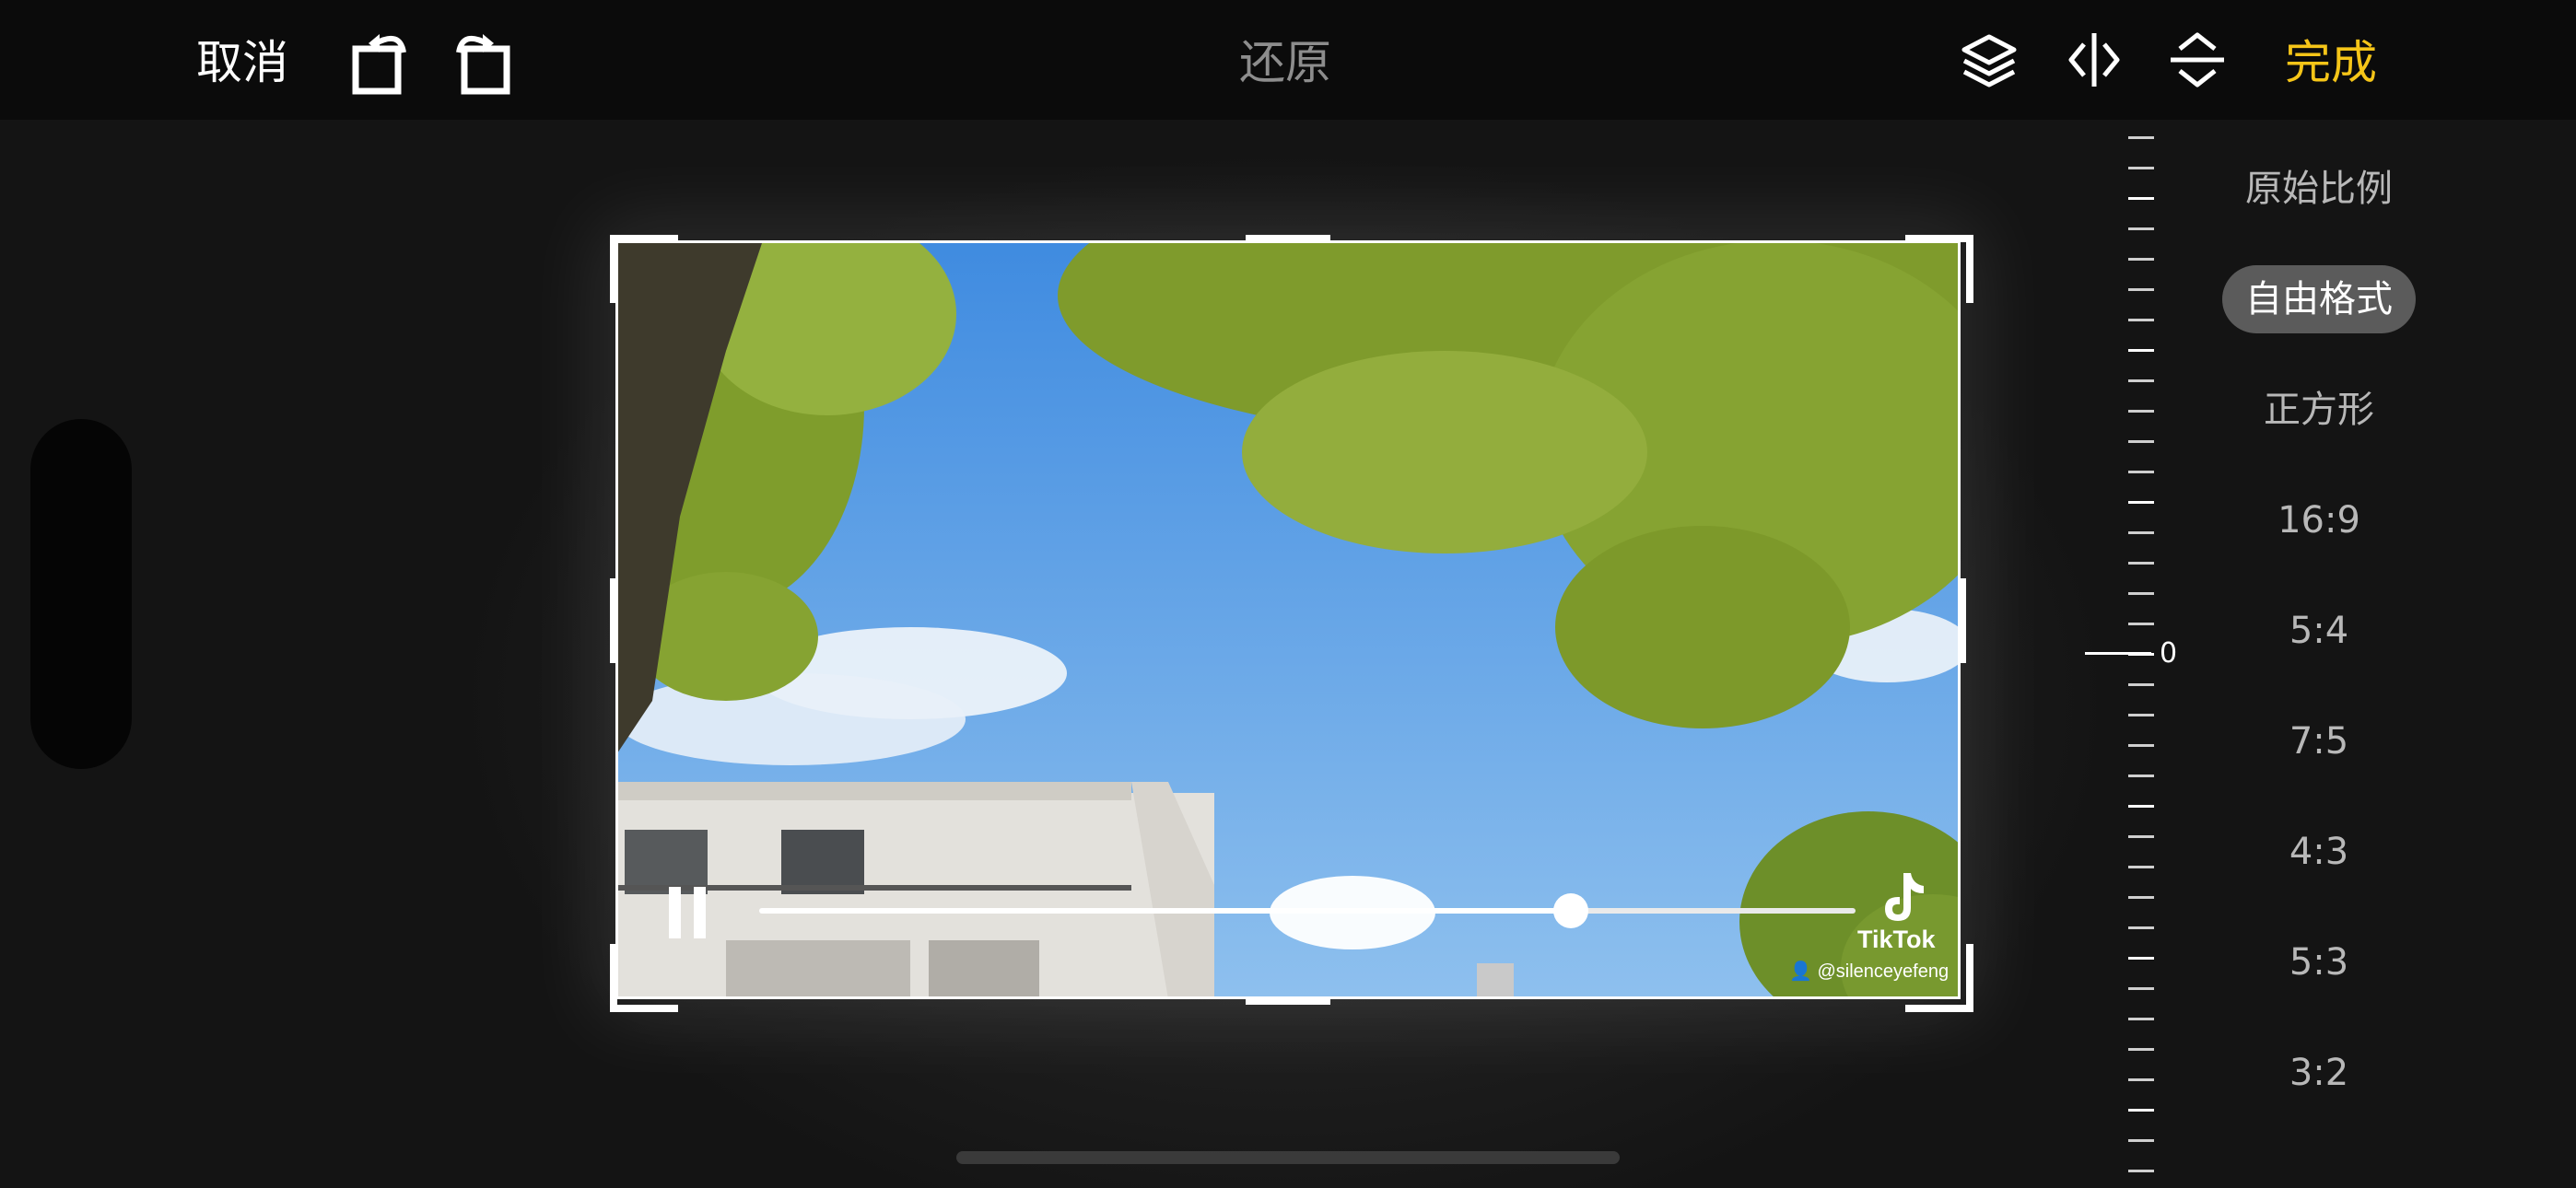  What do you see at coordinates (481, 60) in the screenshot?
I see `rotate-right-icon` at bounding box center [481, 60].